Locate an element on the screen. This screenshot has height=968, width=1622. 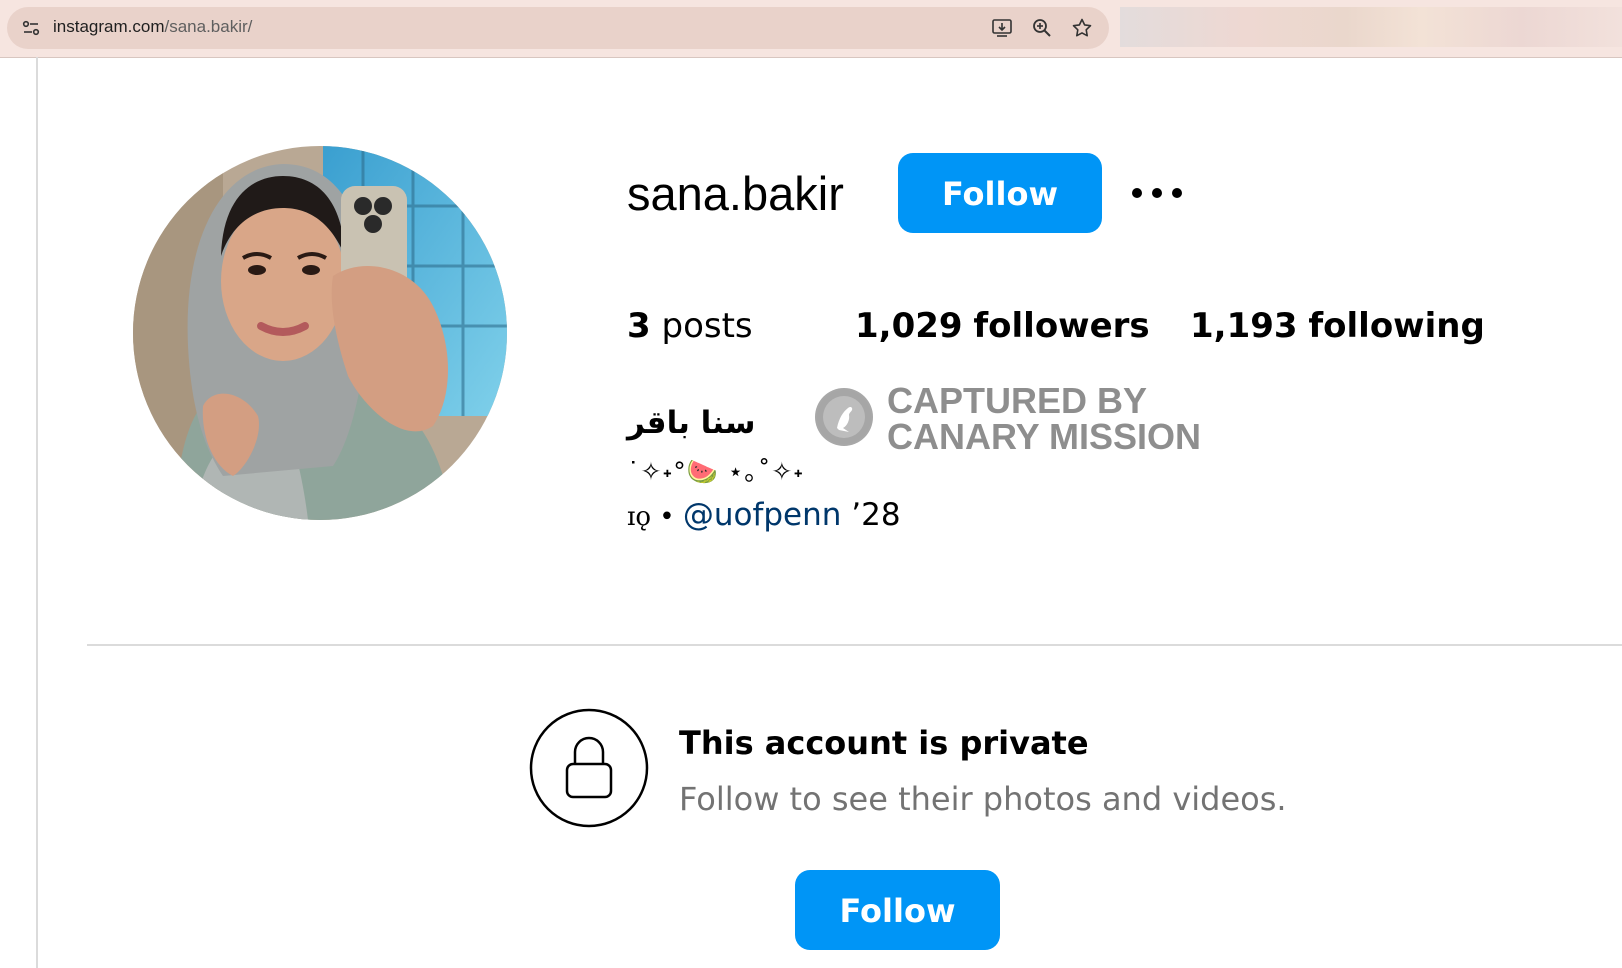
bio-mention-link: @uofpenn is located at coordinates (762, 515).